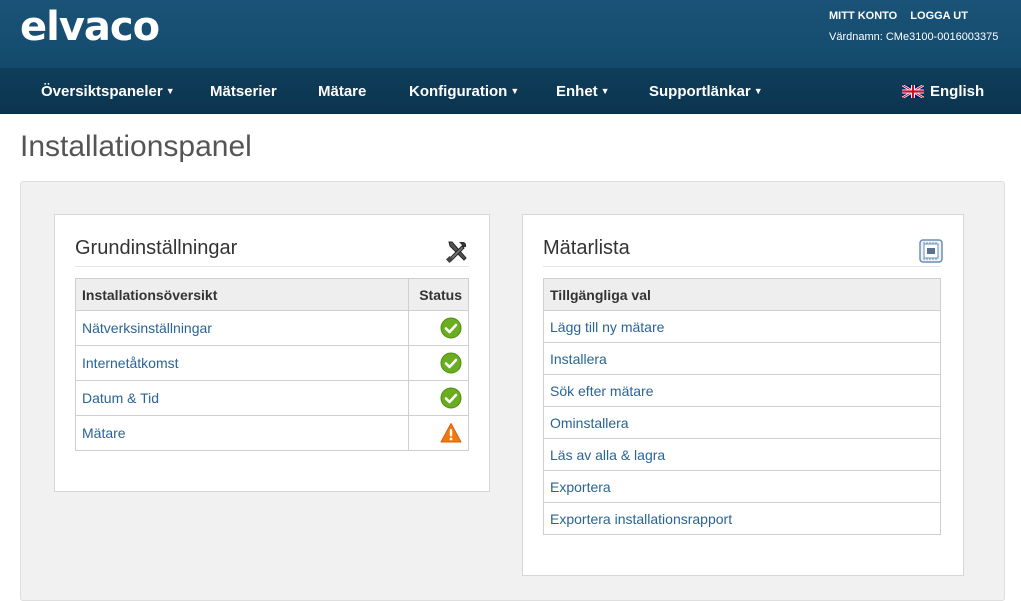  I want to click on table-row: Exportera, so click(742, 486).